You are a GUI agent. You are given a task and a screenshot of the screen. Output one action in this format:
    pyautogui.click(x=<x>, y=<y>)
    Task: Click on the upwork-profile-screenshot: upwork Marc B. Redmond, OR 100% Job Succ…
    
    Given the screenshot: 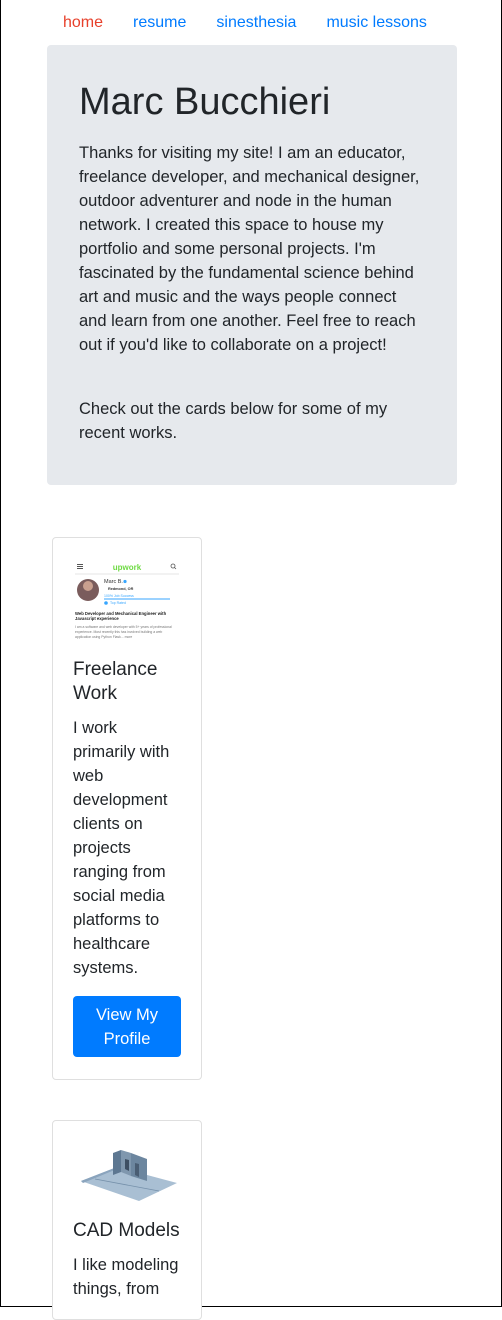 What is the action you would take?
    pyautogui.click(x=127, y=606)
    